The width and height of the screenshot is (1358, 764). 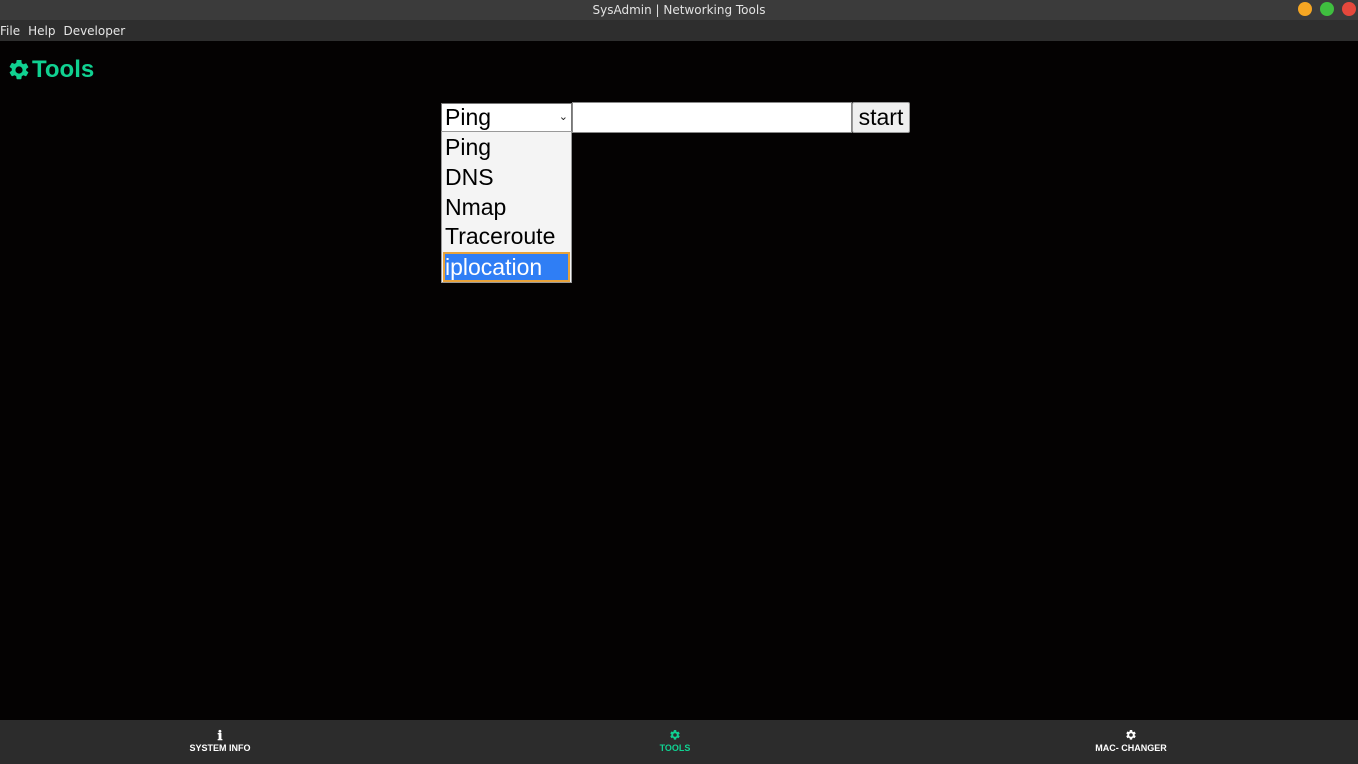 What do you see at coordinates (1349, 9) in the screenshot?
I see `close-button` at bounding box center [1349, 9].